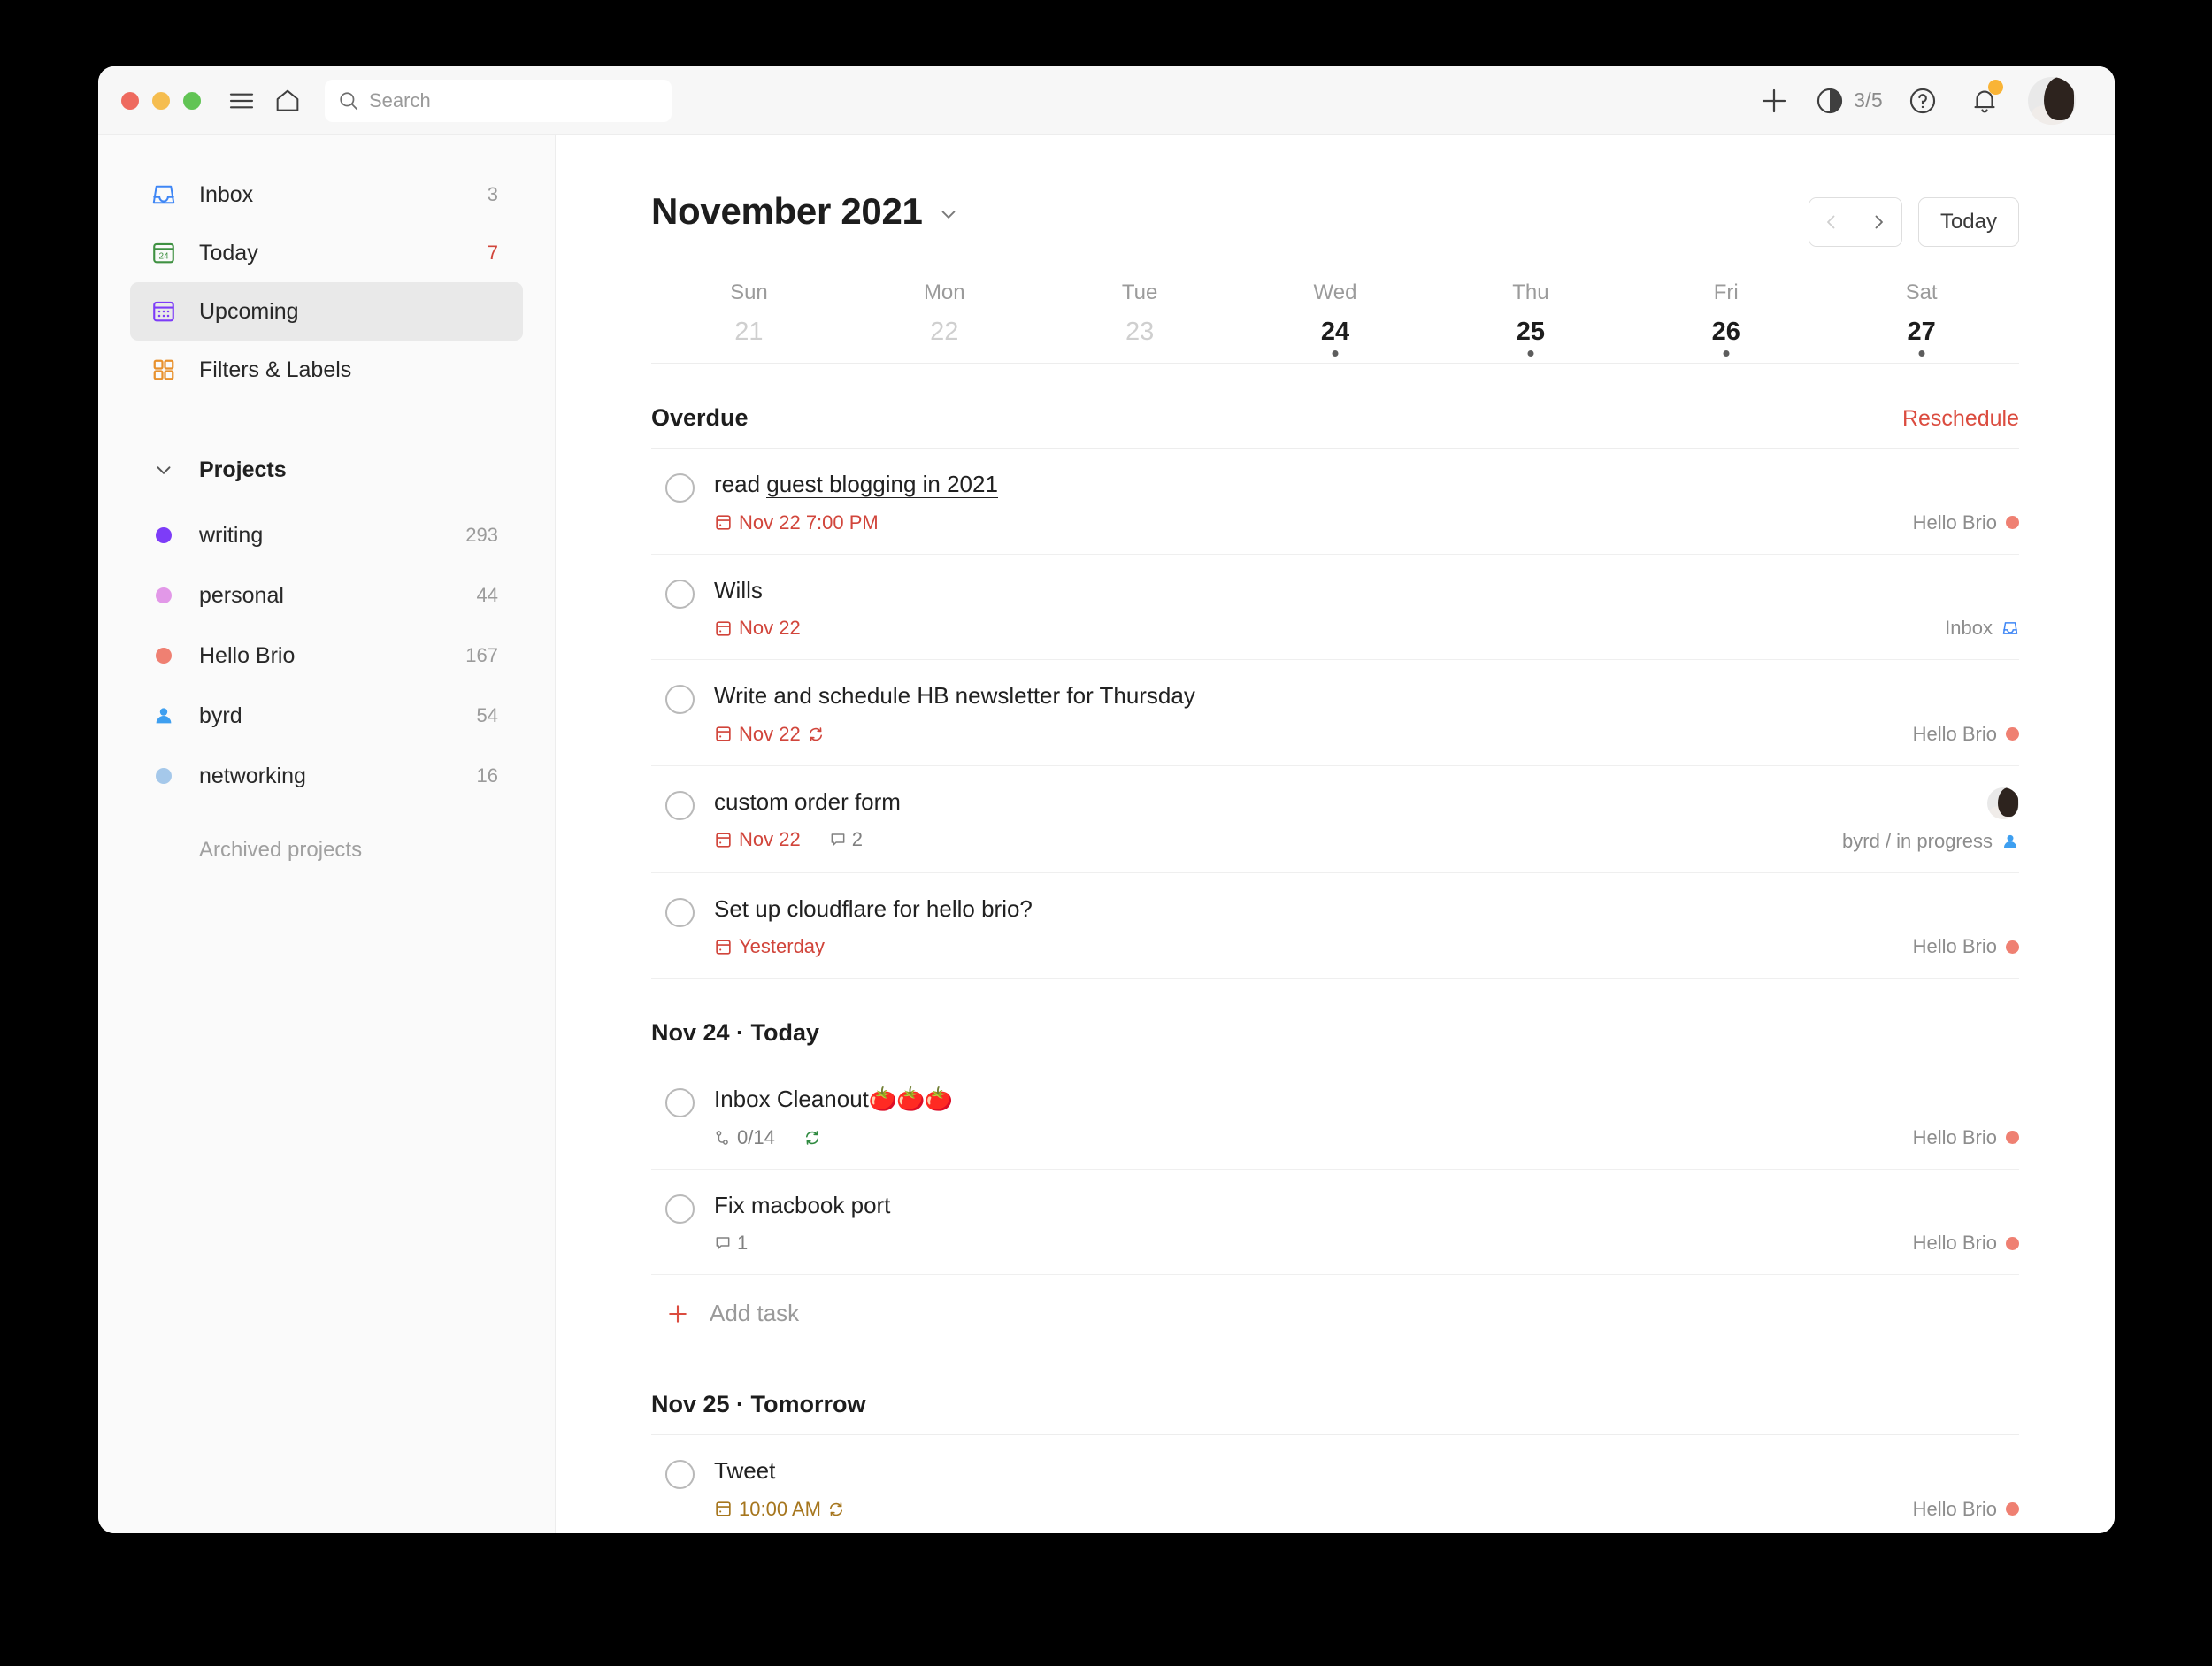 The width and height of the screenshot is (2212, 1666). I want to click on subtask-count: 0/14, so click(745, 1137).